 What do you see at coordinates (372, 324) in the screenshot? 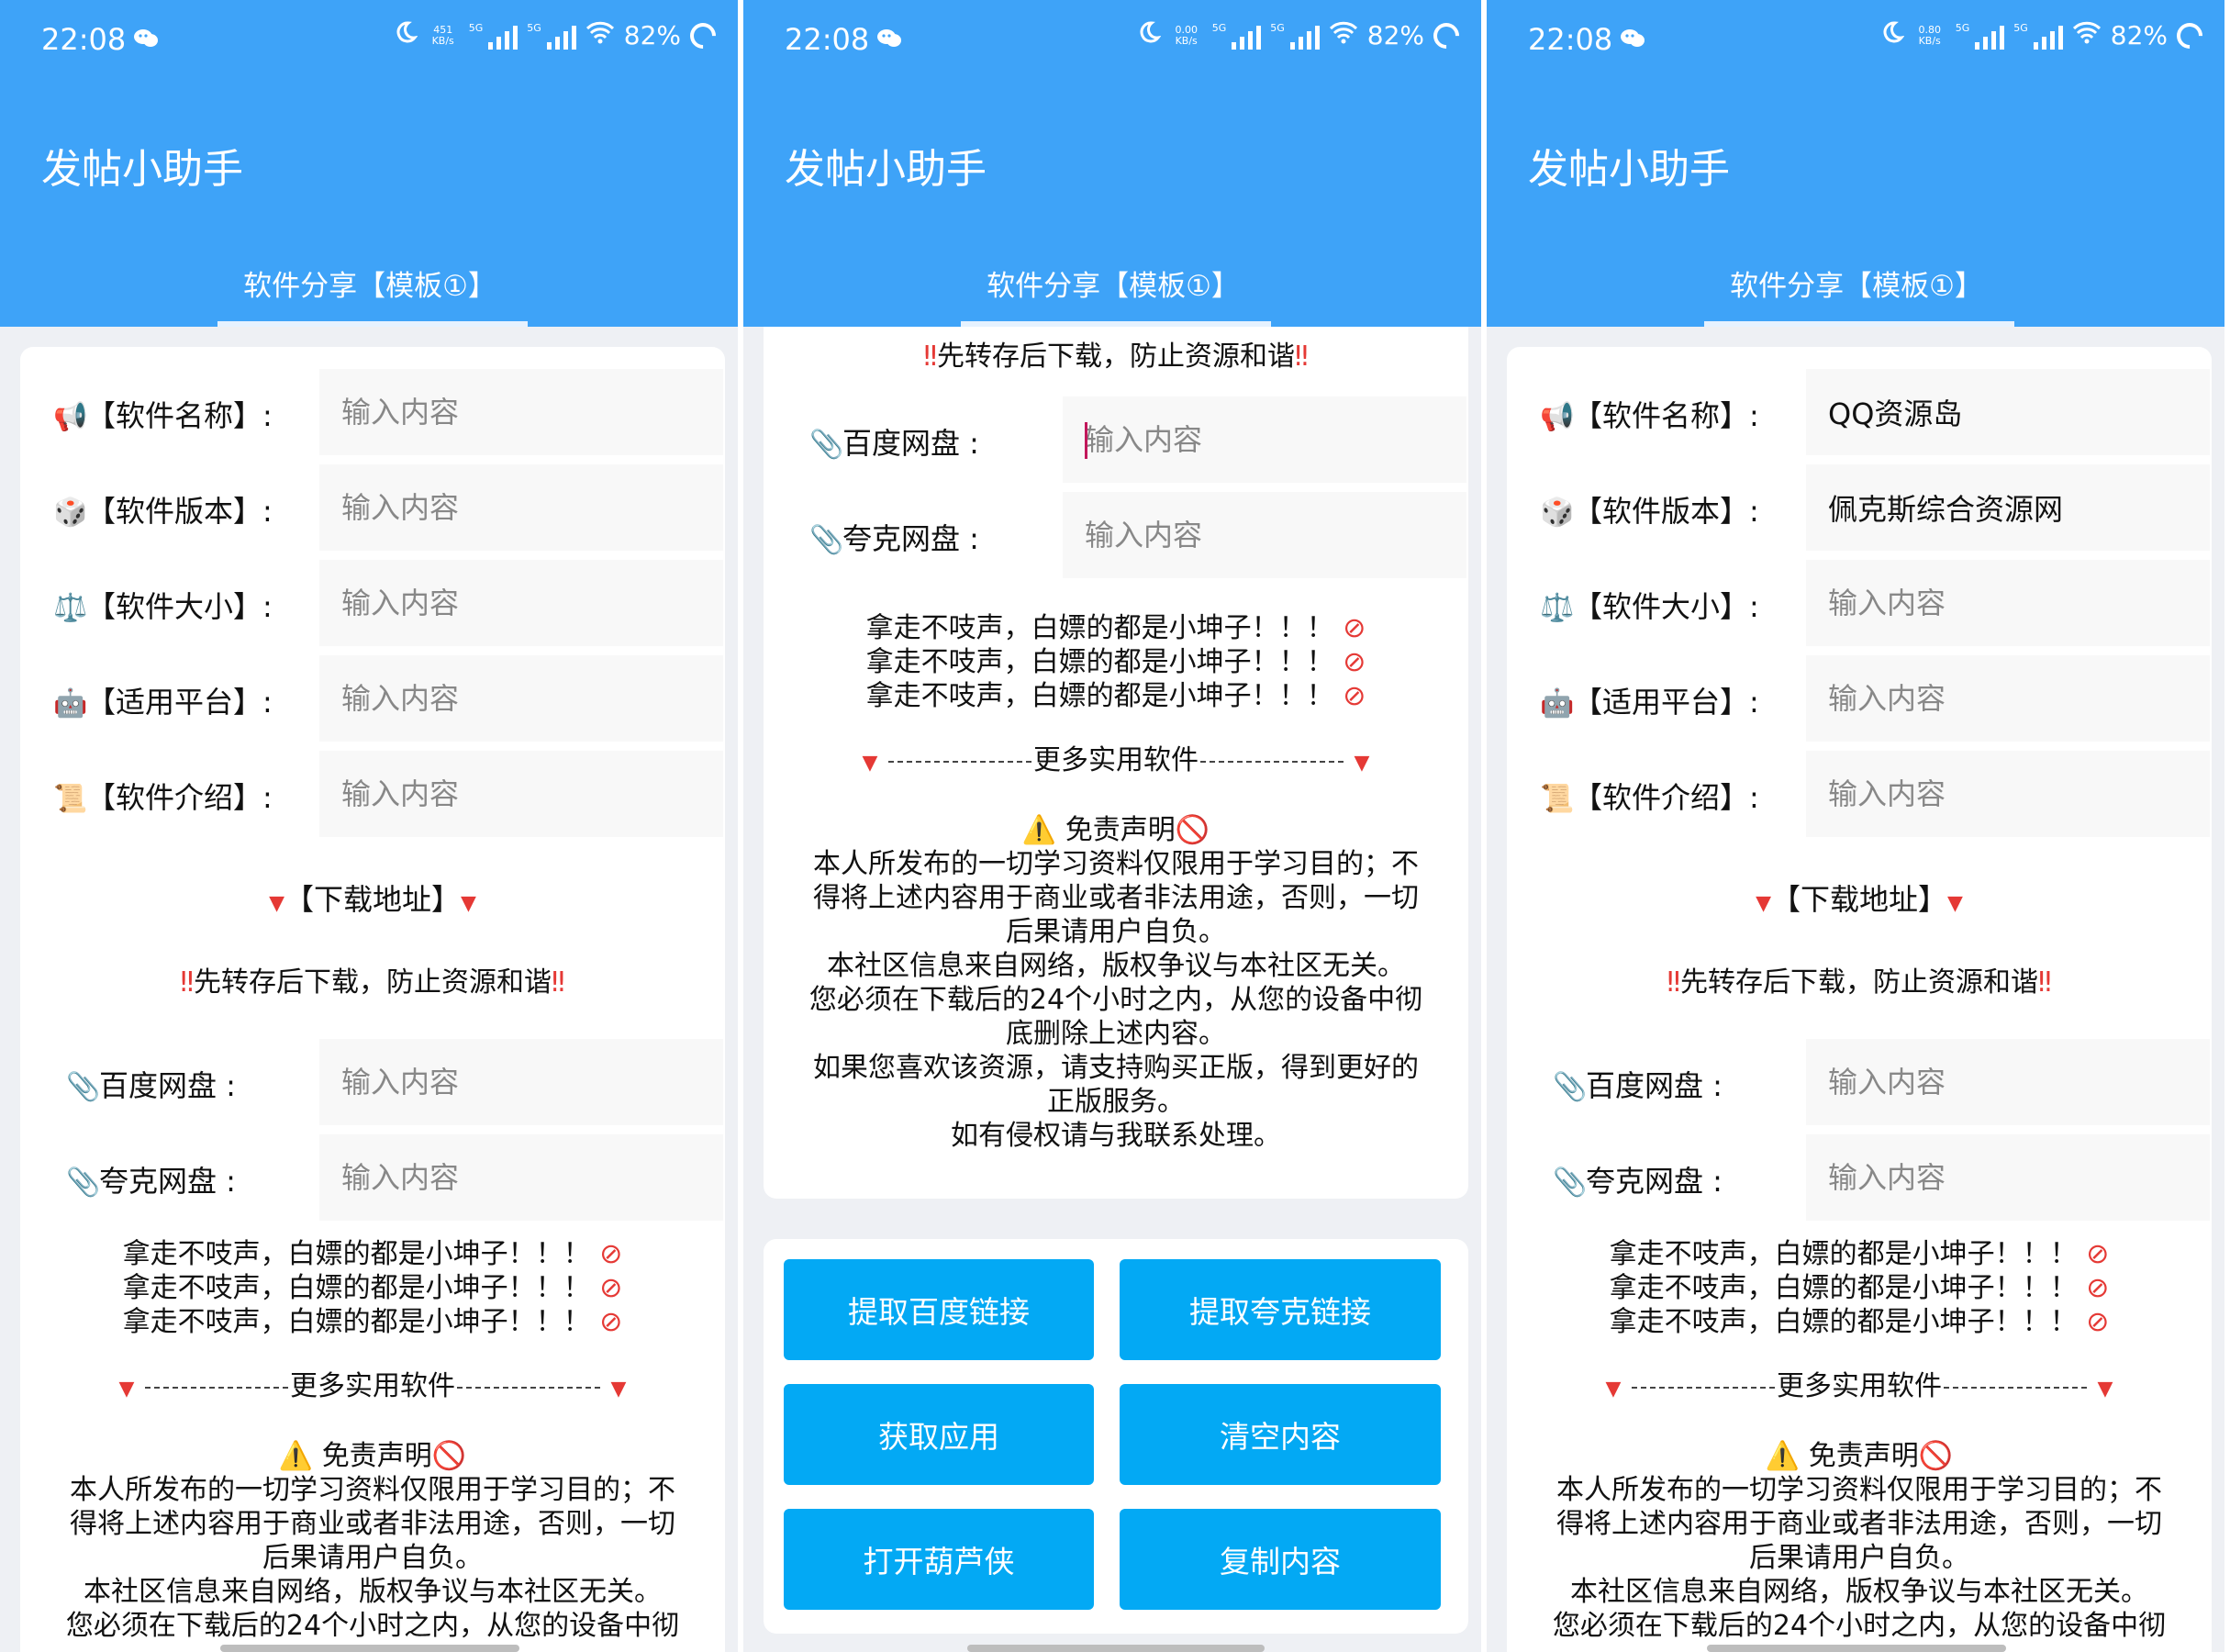
I see `tab-indicator` at bounding box center [372, 324].